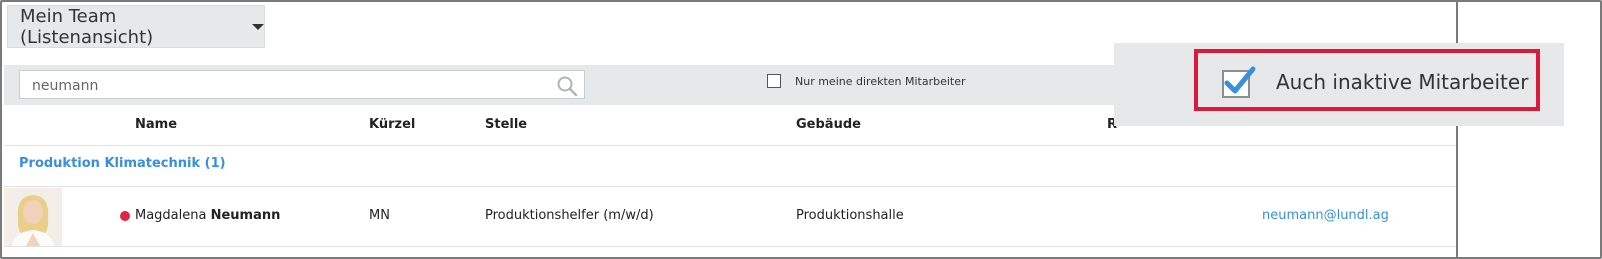 The image size is (1602, 259). Describe the element at coordinates (287, 85) in the screenshot. I see `search-input` at that location.